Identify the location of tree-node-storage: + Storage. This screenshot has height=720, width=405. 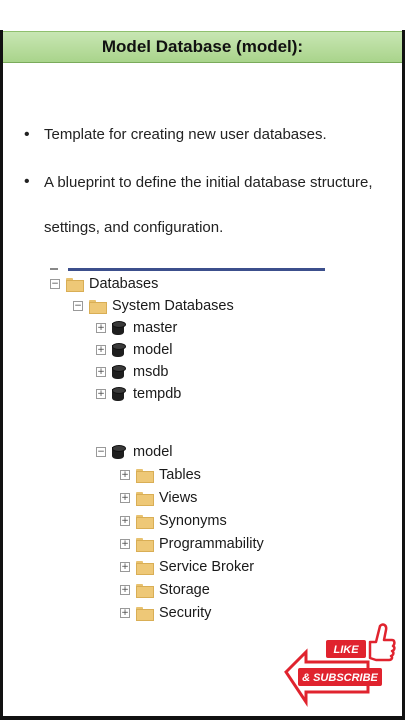
(165, 590).